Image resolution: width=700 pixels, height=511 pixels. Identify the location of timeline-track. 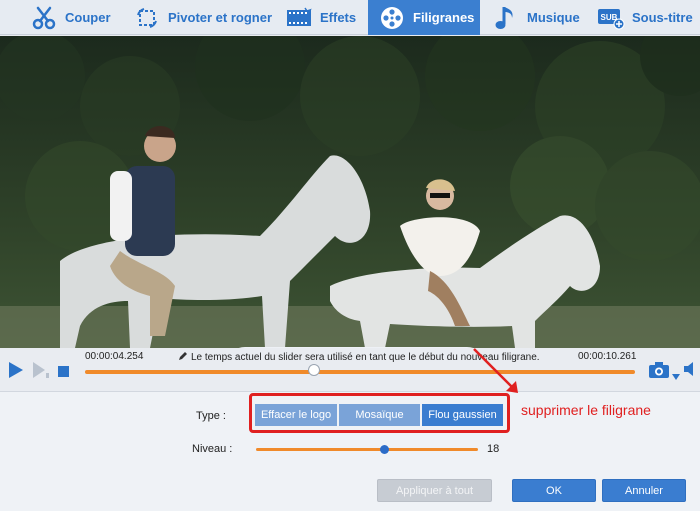
(360, 372).